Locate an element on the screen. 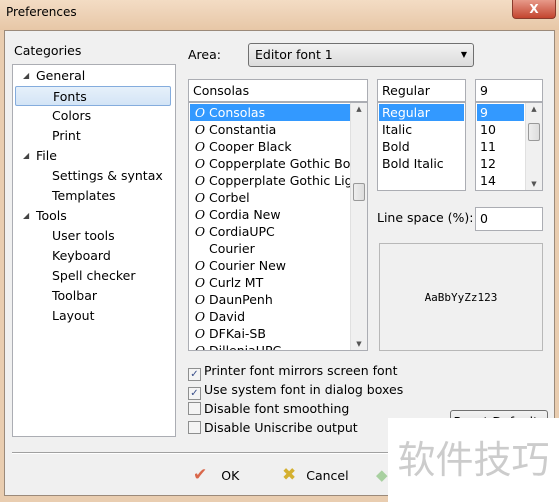  font-style-item: Bold is located at coordinates (421, 146).